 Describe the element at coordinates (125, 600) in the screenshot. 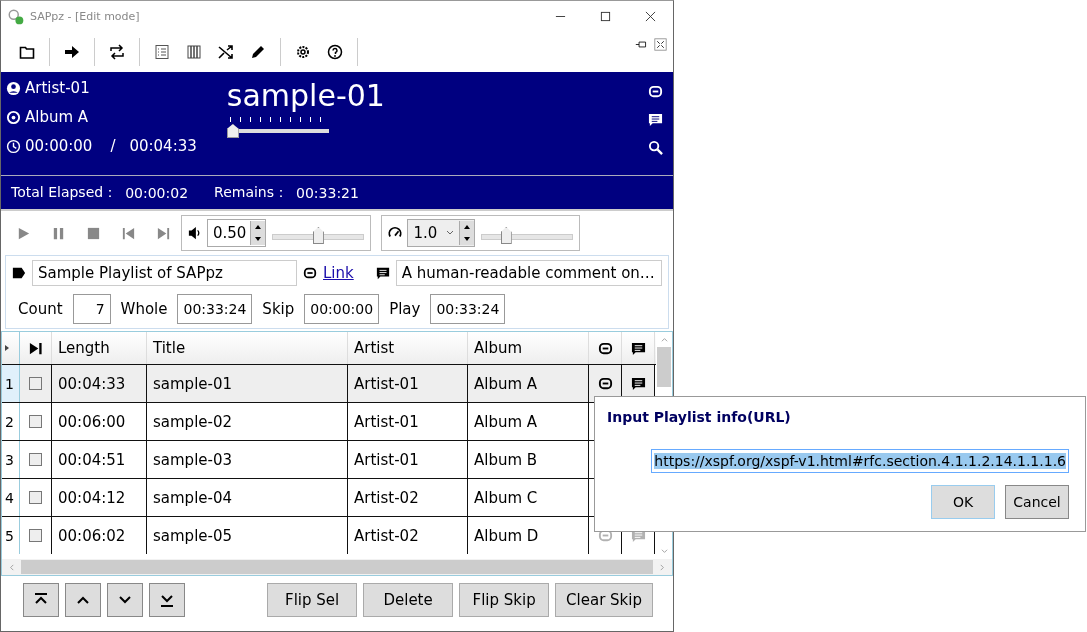

I see `move-down-button` at that location.